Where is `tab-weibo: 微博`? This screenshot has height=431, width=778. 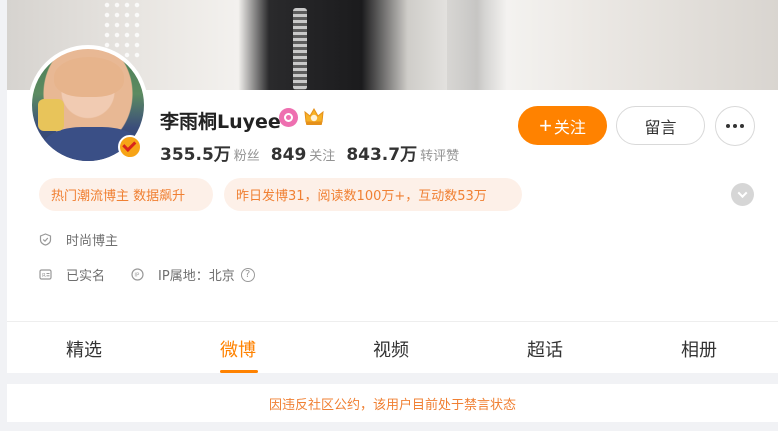
tab-weibo: 微博 is located at coordinates (238, 349).